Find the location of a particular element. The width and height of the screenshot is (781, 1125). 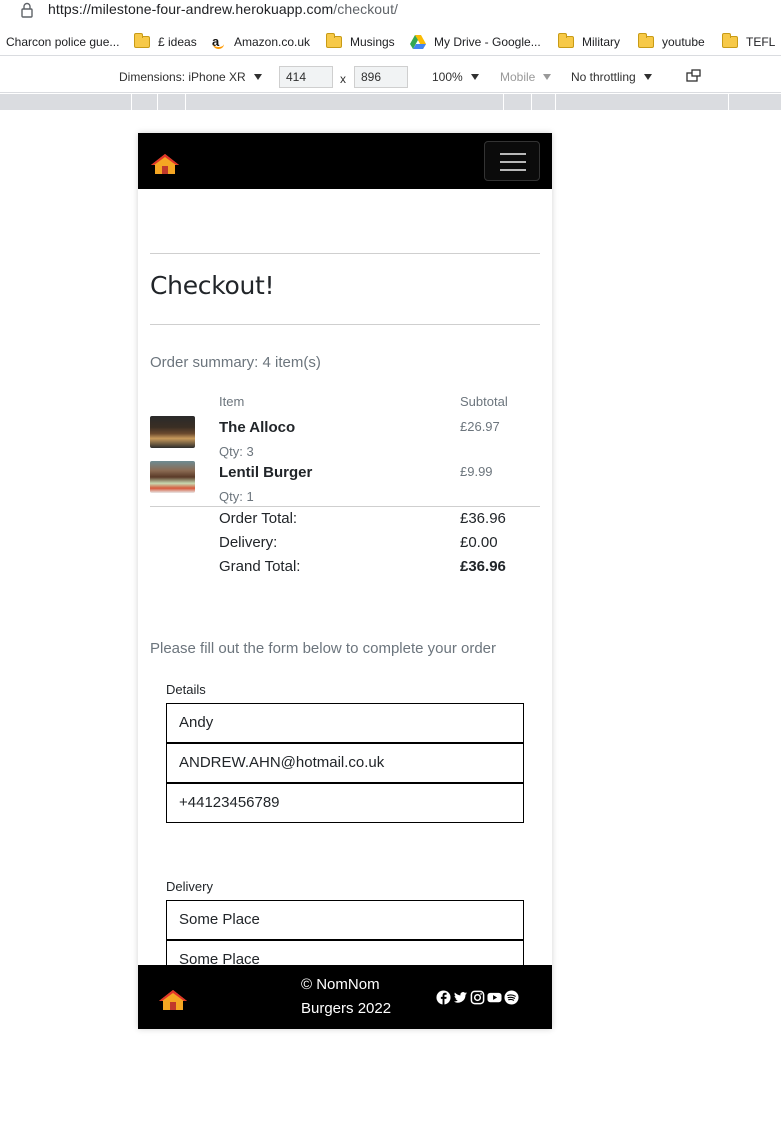

phone-field: +44123456789 is located at coordinates (345, 803).